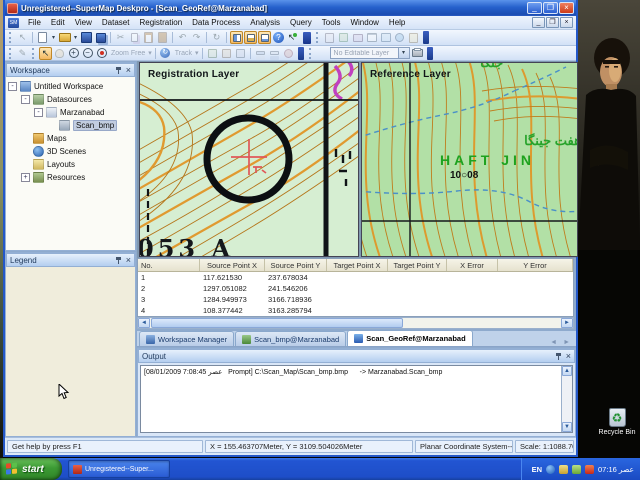 The width and height of the screenshot is (640, 480). I want to click on menu-help: Help, so click(397, 23).